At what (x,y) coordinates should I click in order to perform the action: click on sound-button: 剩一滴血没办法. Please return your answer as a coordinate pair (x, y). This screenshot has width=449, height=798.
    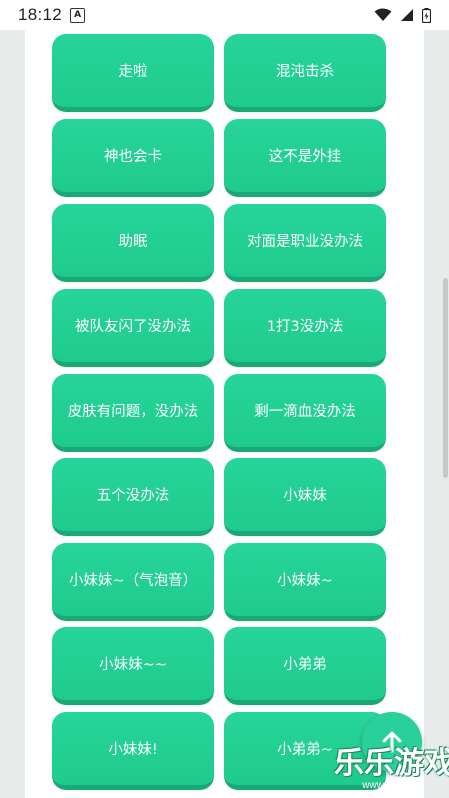
    Looking at the image, I should click on (305, 413).